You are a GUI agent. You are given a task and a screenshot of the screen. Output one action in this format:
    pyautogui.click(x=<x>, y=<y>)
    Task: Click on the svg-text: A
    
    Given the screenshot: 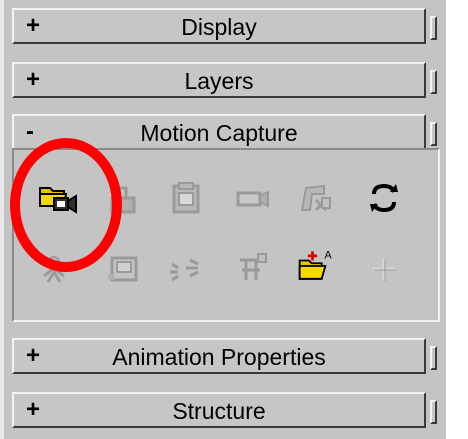 What is the action you would take?
    pyautogui.click(x=328, y=256)
    